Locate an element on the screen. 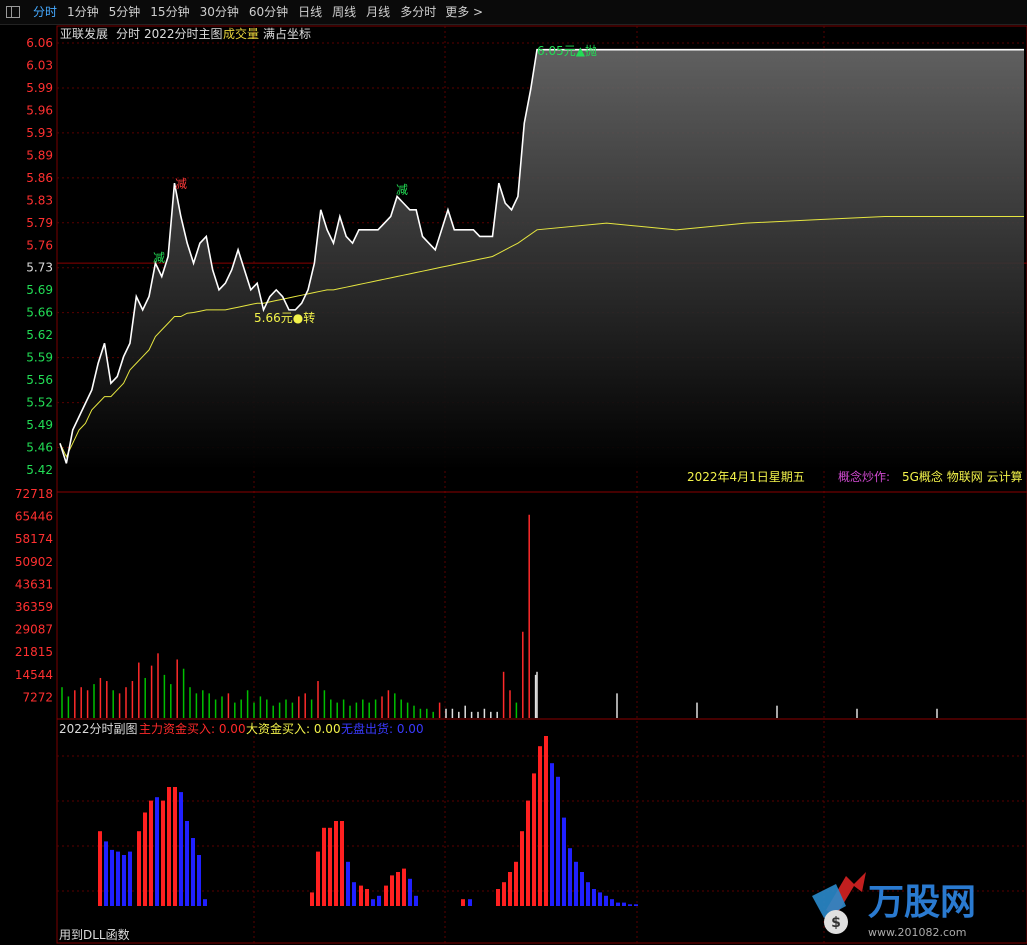 This screenshot has height=945, width=1027. tab-daily: 日线 is located at coordinates (310, 12).